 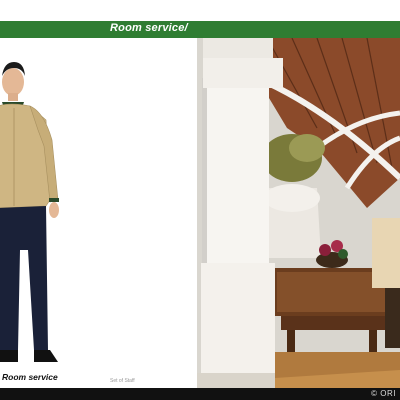 What do you see at coordinates (200, 29) in the screenshot?
I see `header-bar: Room service/` at bounding box center [200, 29].